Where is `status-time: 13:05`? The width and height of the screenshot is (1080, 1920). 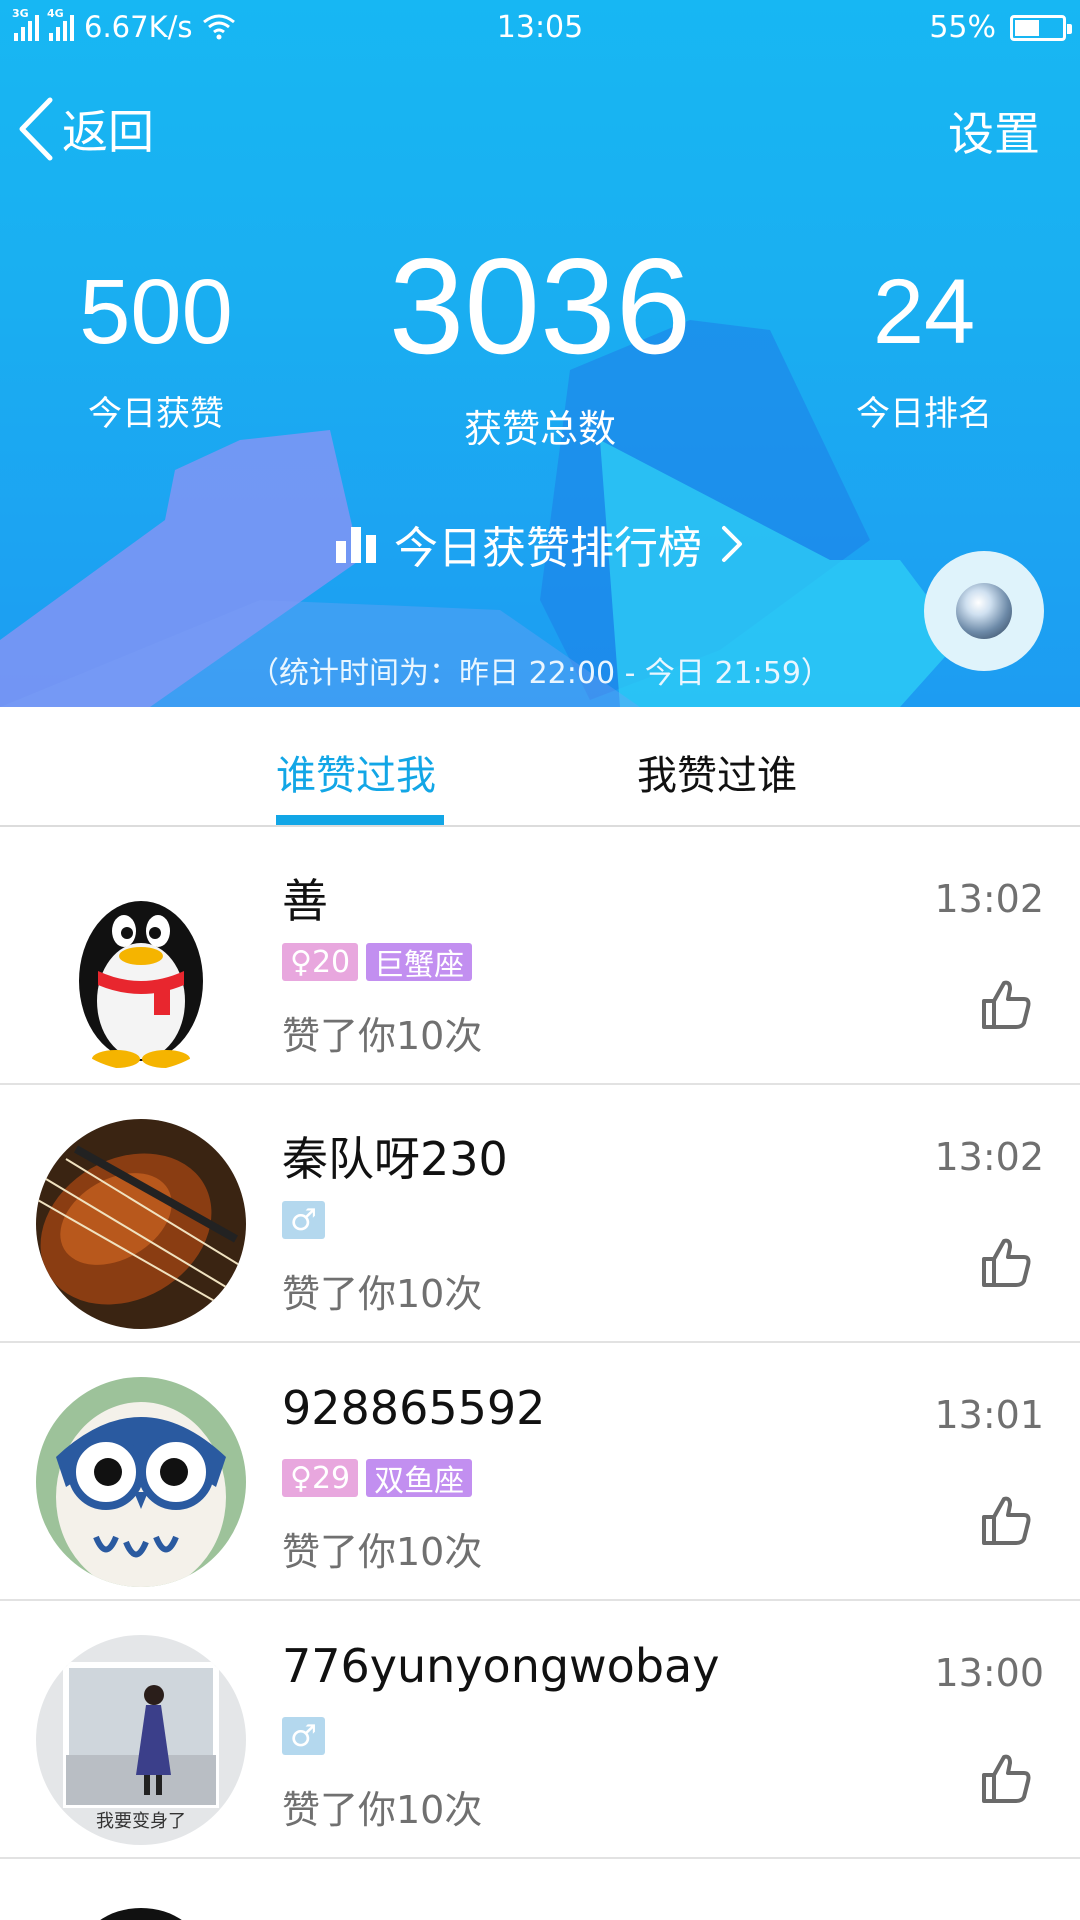
status-time: 13:05 is located at coordinates (540, 27).